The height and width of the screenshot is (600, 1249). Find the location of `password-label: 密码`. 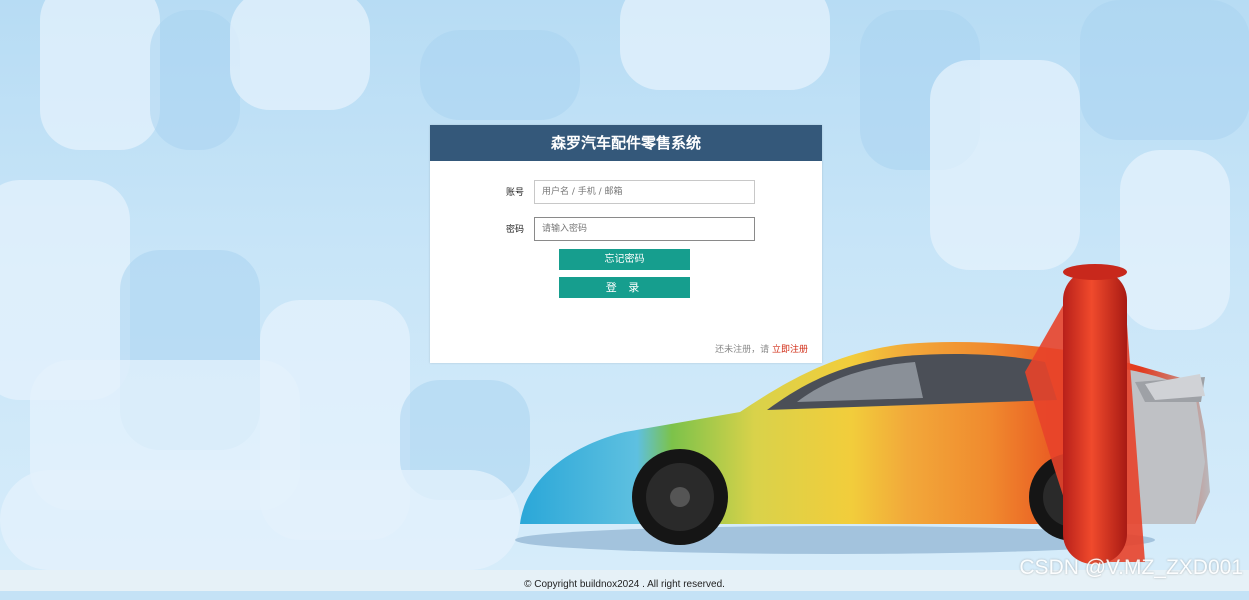

password-label: 密码 is located at coordinates (514, 230).